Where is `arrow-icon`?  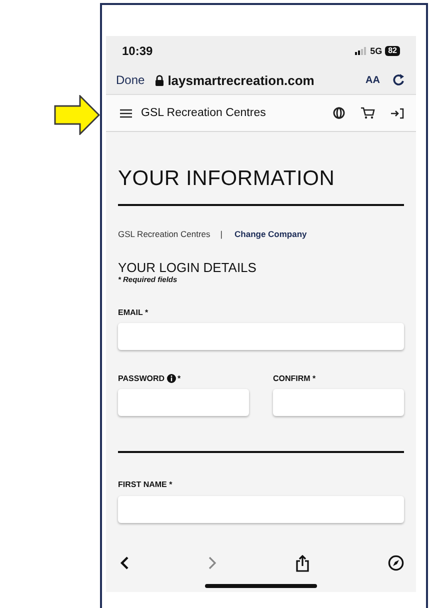
arrow-icon is located at coordinates (77, 115).